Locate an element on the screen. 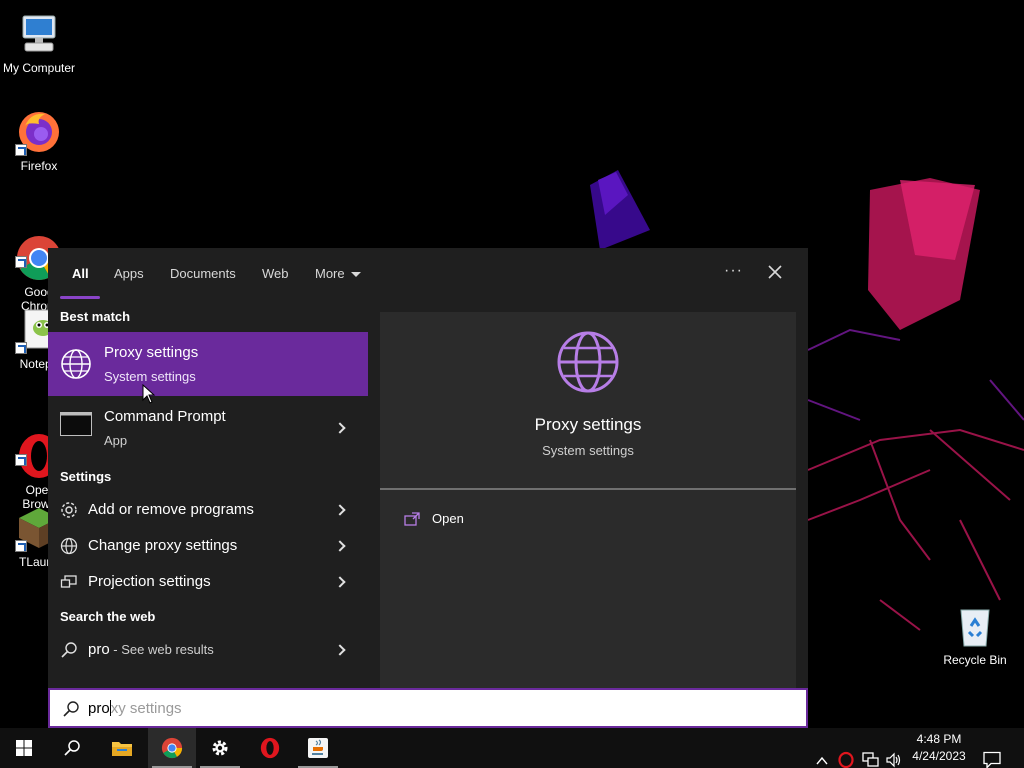 The height and width of the screenshot is (768, 1024). chrome-icon is located at coordinates (172, 748).